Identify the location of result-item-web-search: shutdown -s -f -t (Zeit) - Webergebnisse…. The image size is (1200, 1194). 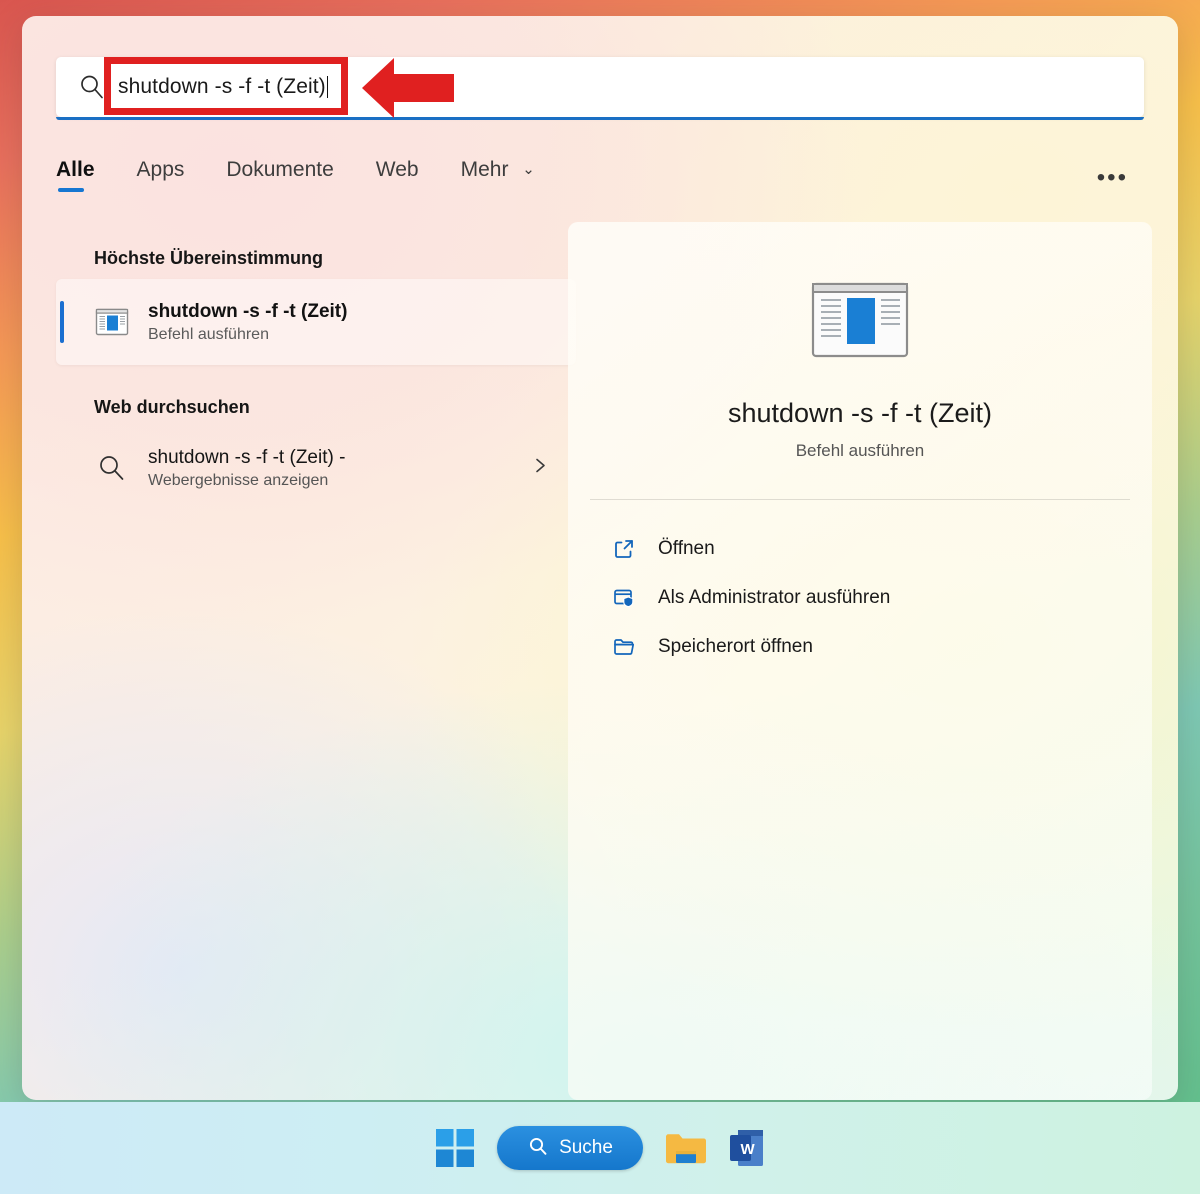
(316, 468).